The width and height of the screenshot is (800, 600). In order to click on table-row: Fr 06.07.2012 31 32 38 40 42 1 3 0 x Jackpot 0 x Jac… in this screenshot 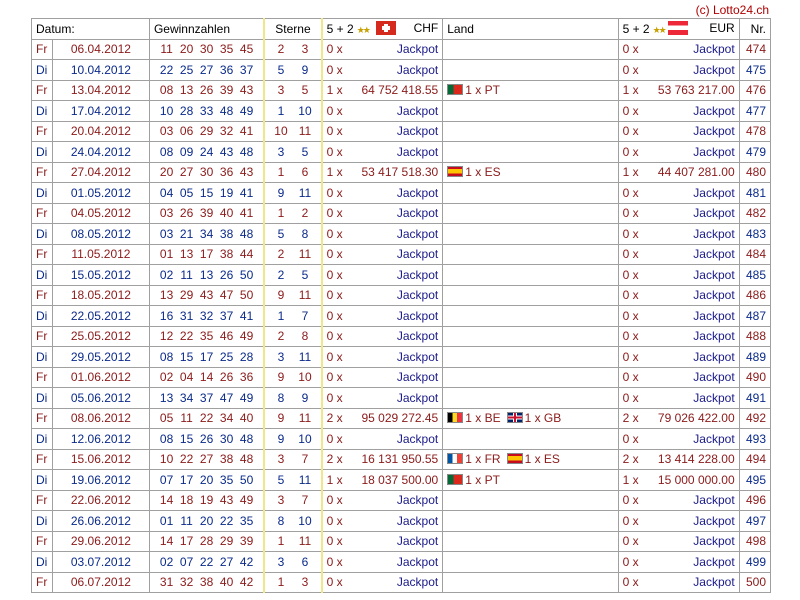, I will do `click(401, 582)`.